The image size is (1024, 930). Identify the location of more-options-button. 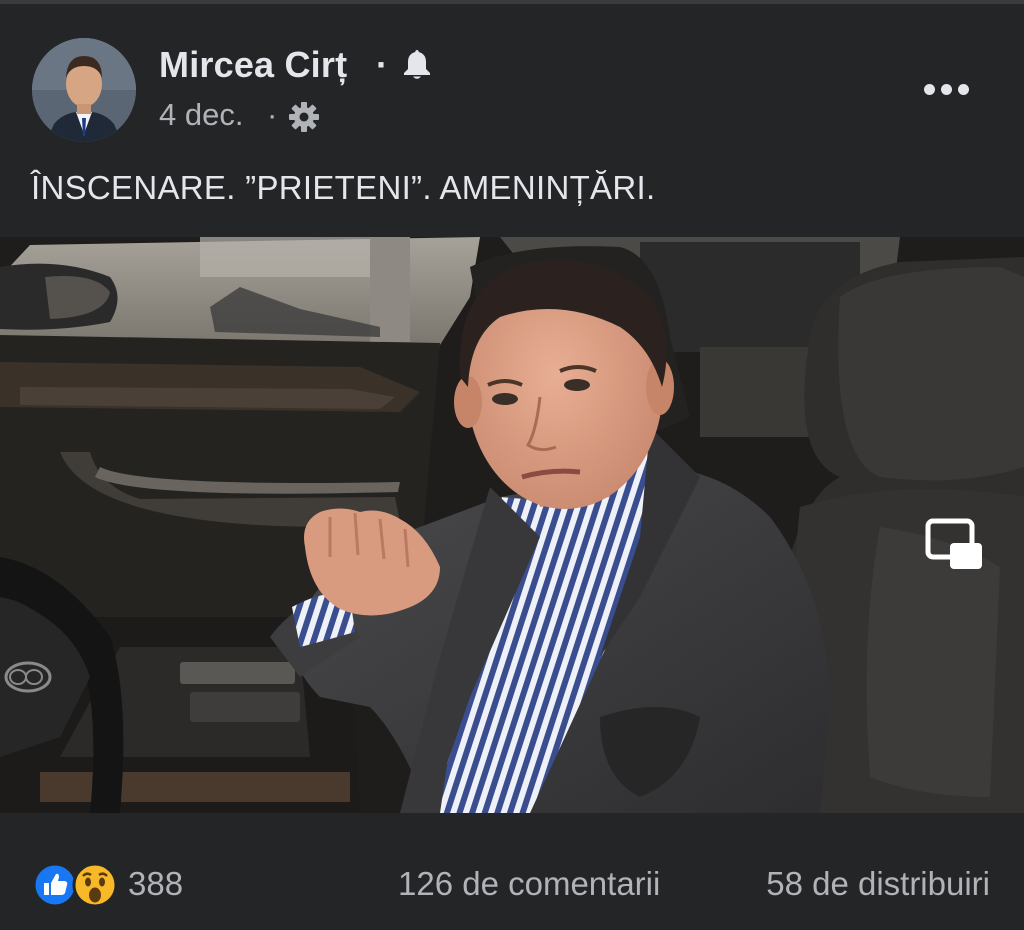
(944, 90).